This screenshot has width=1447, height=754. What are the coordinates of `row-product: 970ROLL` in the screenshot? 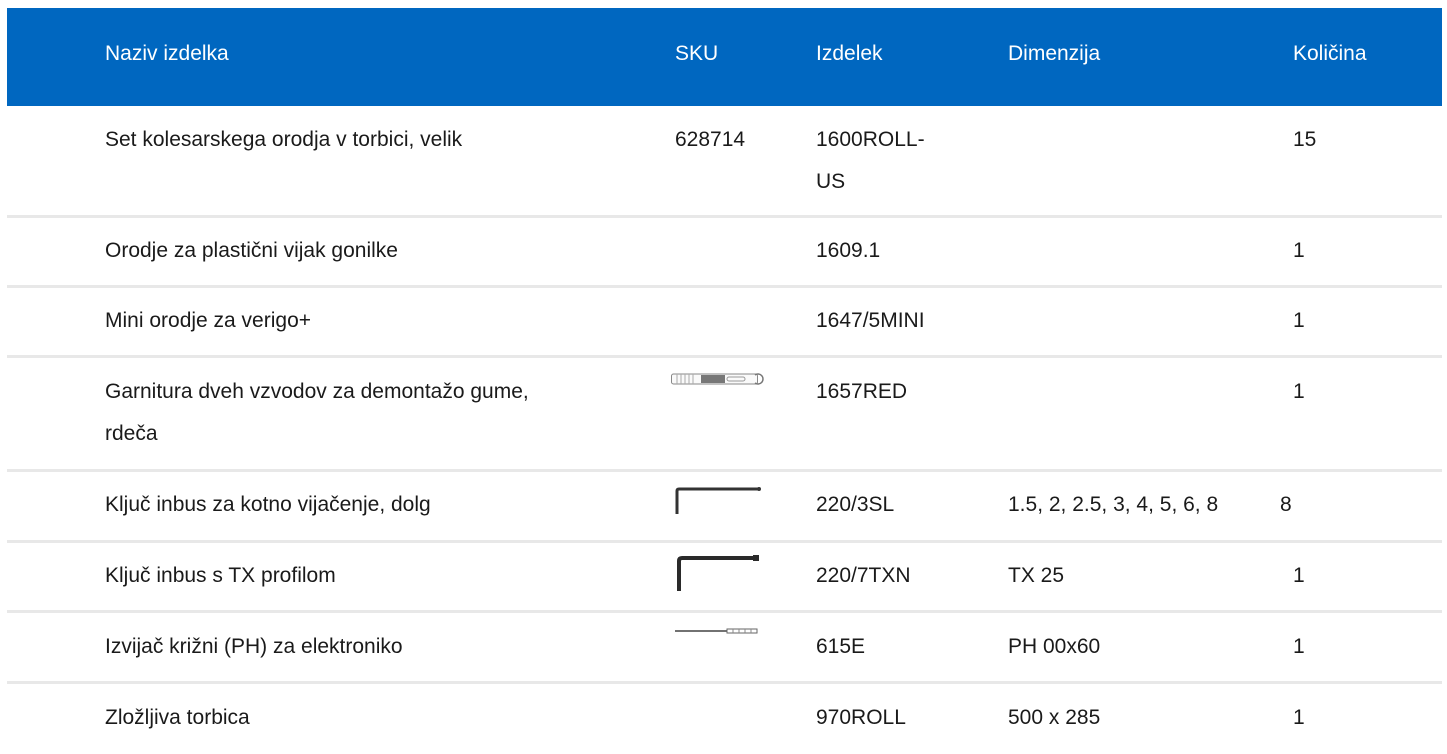 It's located at (861, 717).